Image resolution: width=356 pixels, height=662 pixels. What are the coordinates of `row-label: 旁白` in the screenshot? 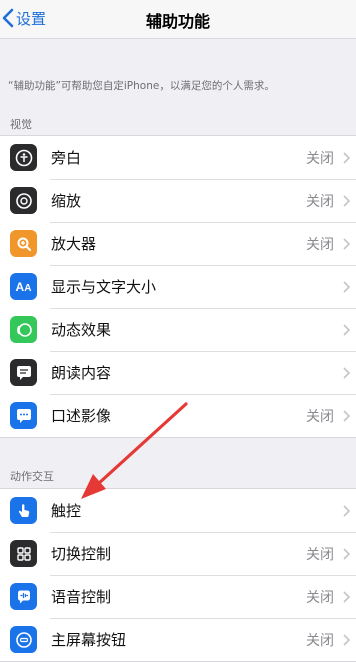 It's located at (66, 158).